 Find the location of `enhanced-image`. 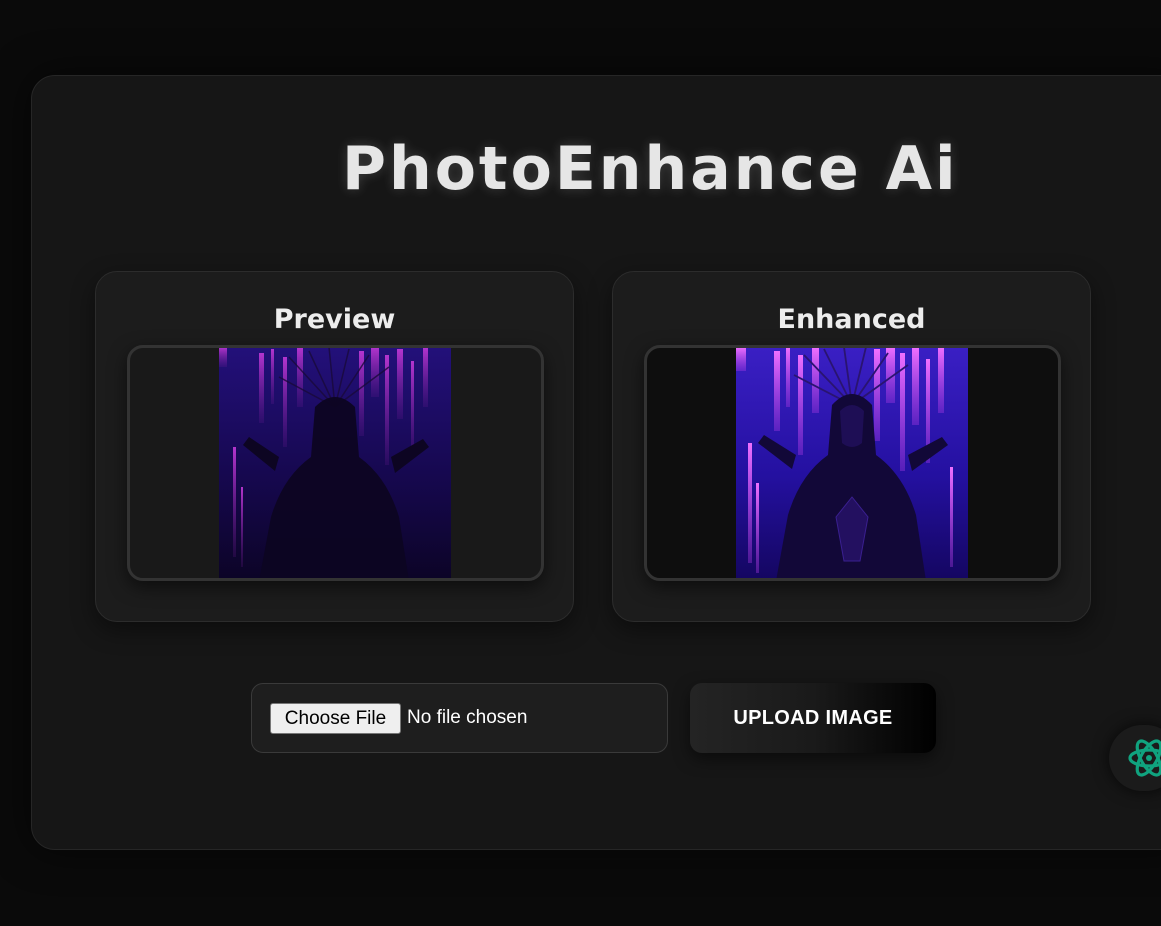

enhanced-image is located at coordinates (852, 463).